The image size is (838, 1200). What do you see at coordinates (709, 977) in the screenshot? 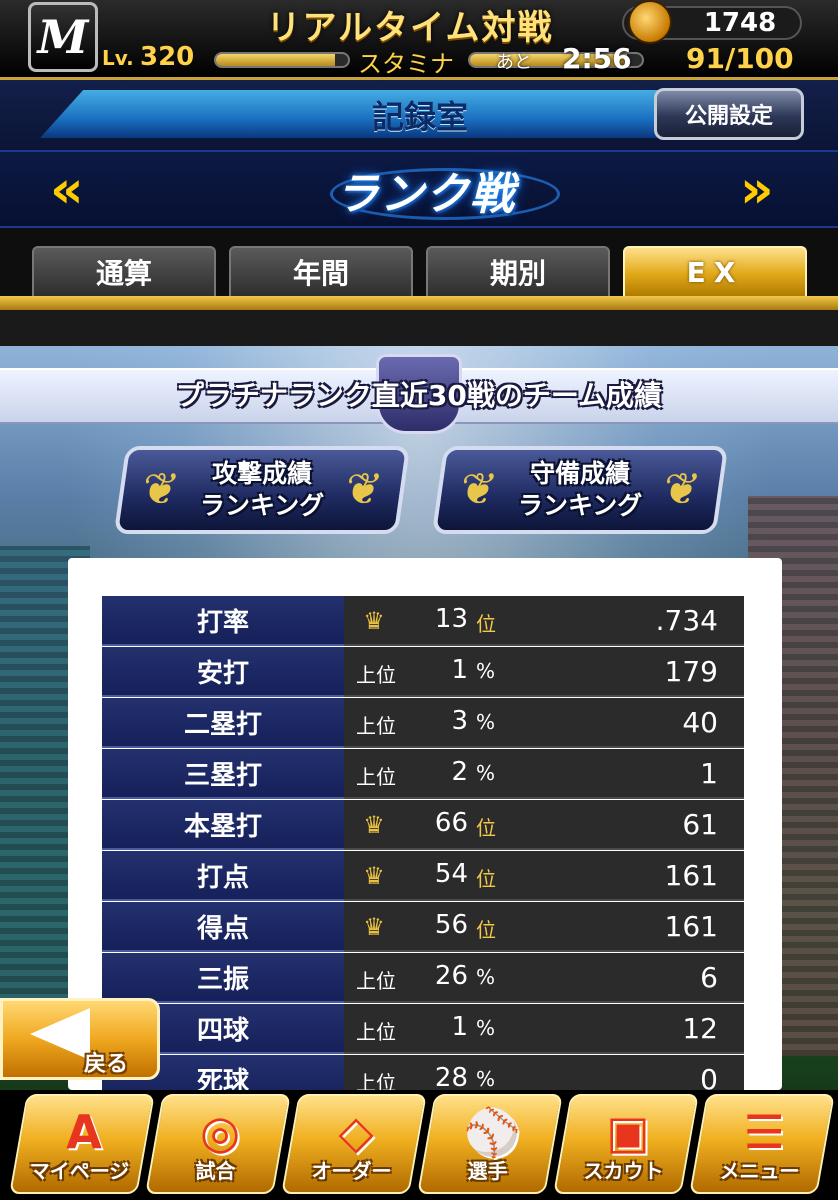
I see `stat-value: 6` at bounding box center [709, 977].